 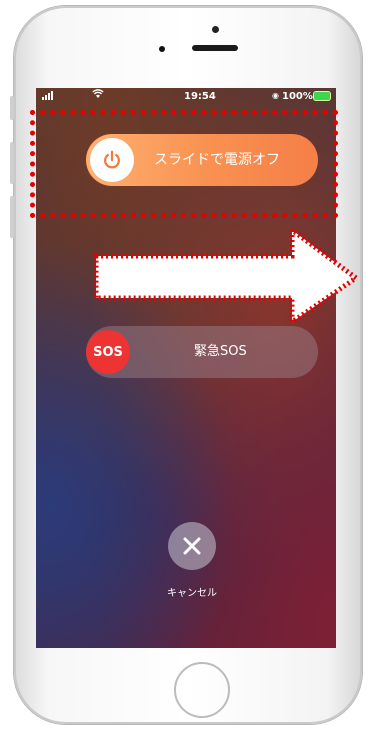 I want to click on volume-down-button, so click(x=12, y=217).